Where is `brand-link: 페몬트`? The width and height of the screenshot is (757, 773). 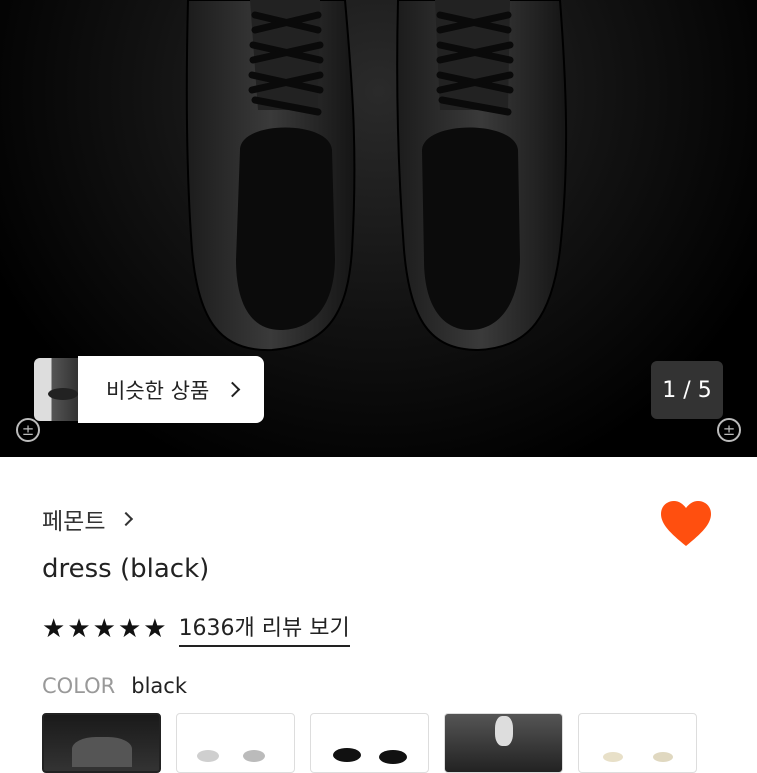 brand-link: 페몬트 is located at coordinates (88, 519).